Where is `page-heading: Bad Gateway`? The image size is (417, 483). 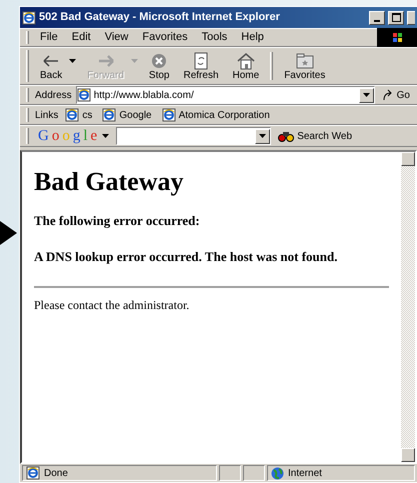 page-heading: Bad Gateway is located at coordinates (109, 182).